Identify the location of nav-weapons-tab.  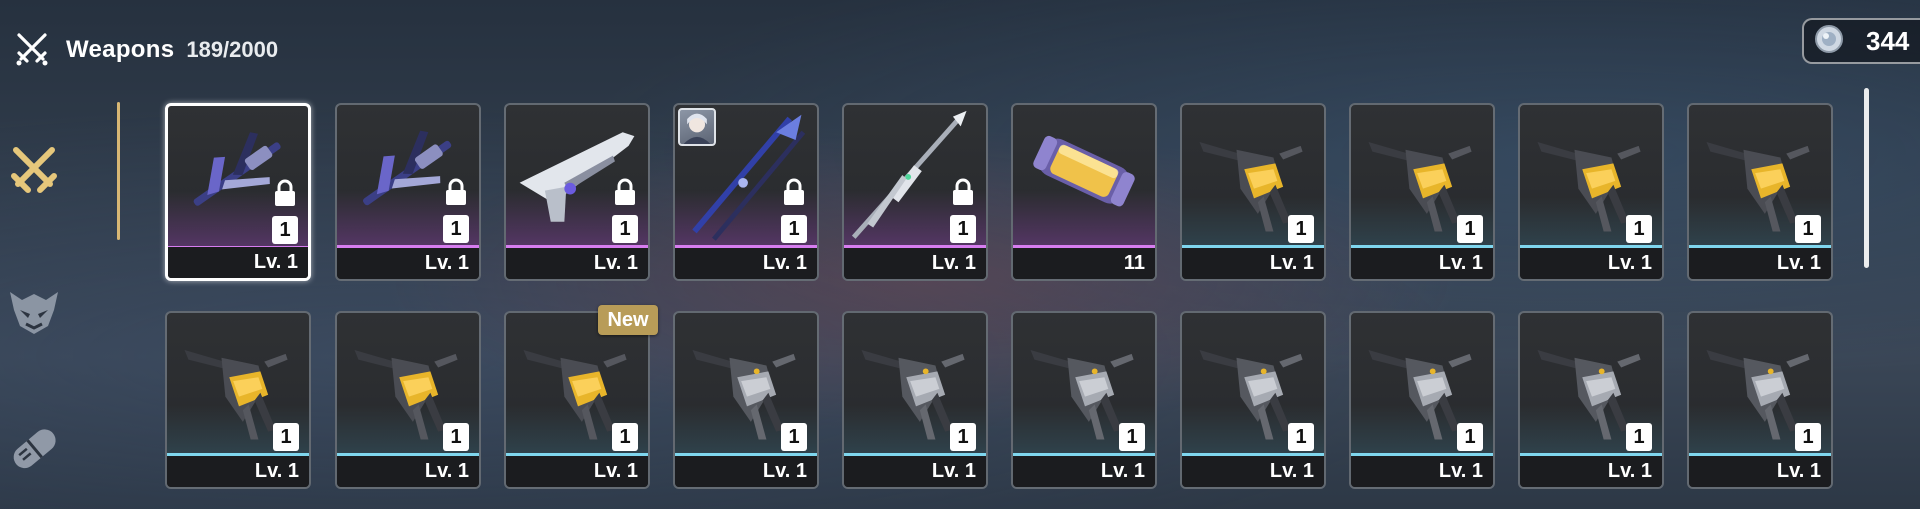
(34, 172).